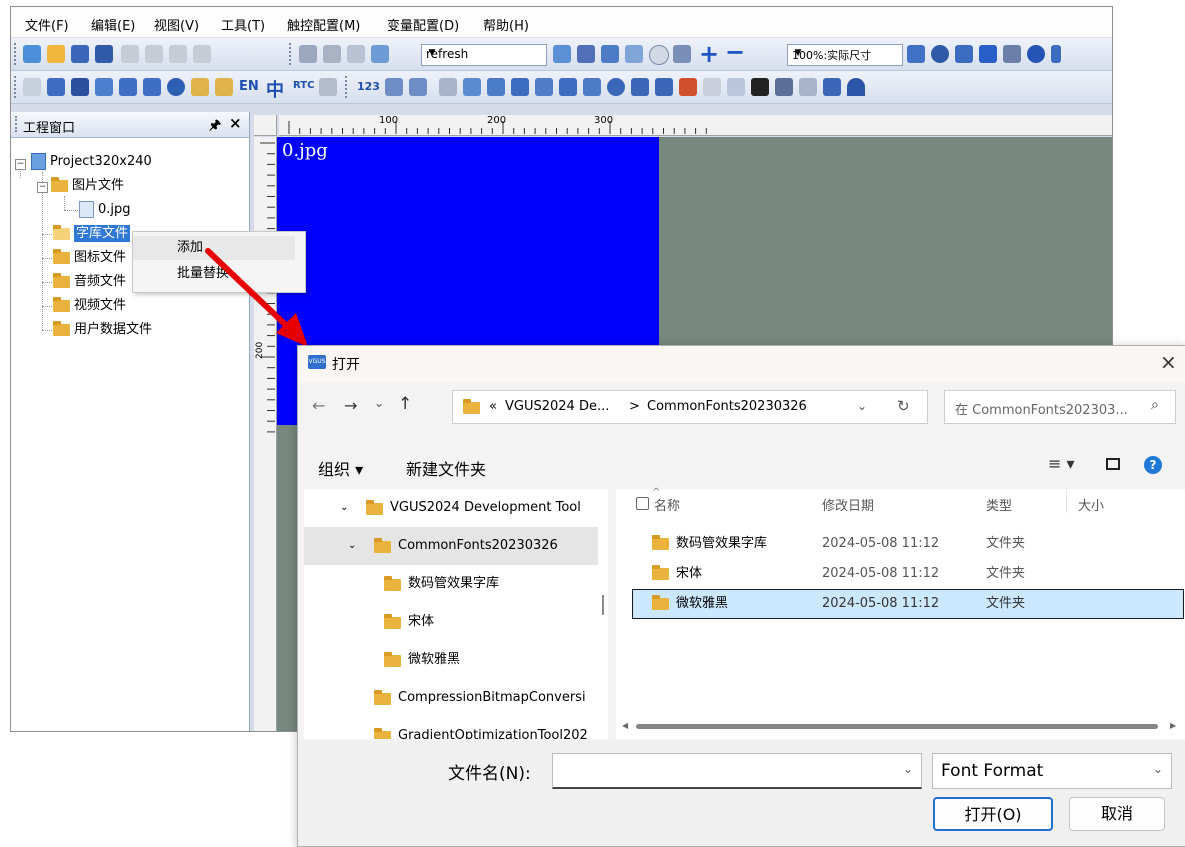 The image size is (1185, 847). What do you see at coordinates (727, 406) in the screenshot?
I see `breadcrumb-current: CommonFonts20230326` at bounding box center [727, 406].